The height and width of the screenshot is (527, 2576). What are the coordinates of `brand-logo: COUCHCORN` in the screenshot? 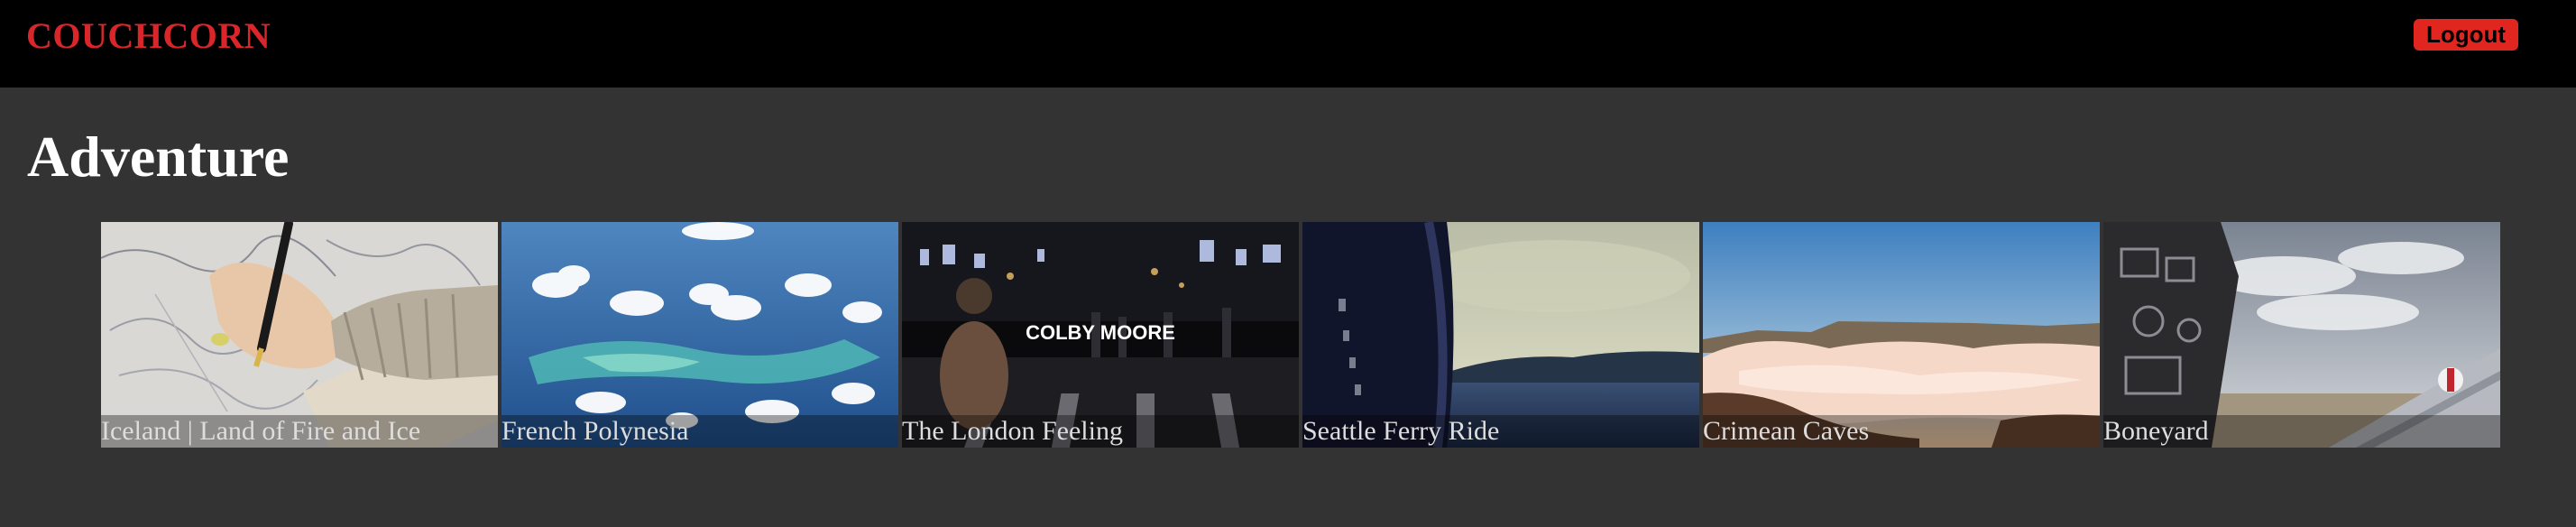 It's located at (148, 36).